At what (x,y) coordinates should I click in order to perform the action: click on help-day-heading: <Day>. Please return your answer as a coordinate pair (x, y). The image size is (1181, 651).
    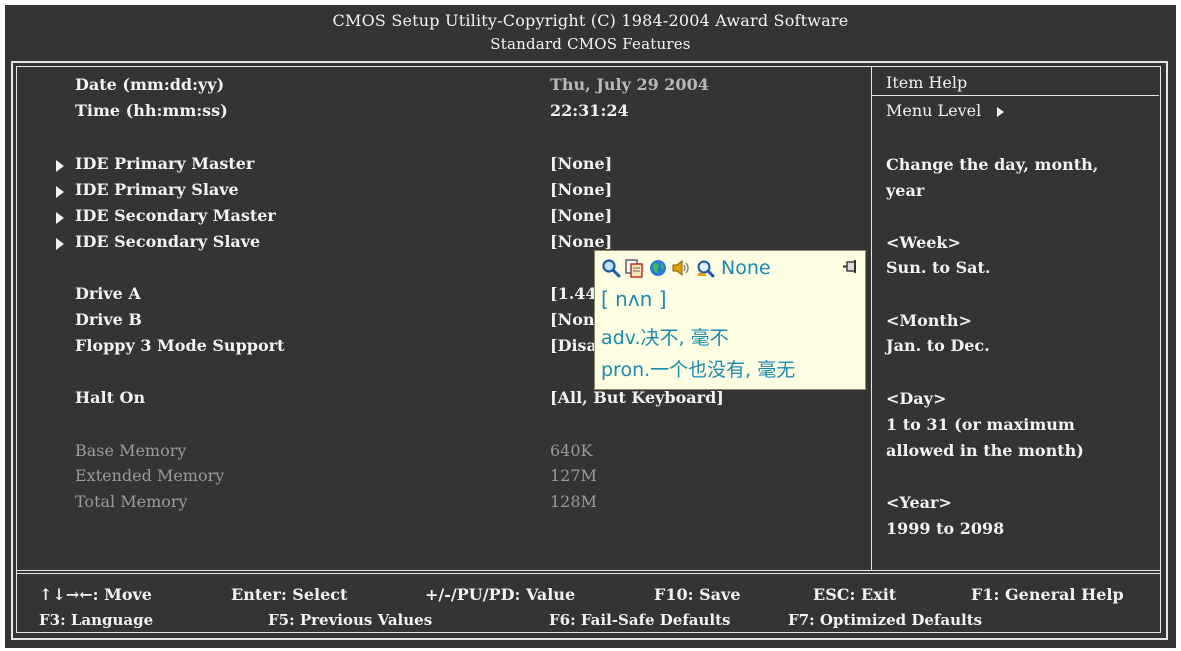
    Looking at the image, I should click on (916, 398).